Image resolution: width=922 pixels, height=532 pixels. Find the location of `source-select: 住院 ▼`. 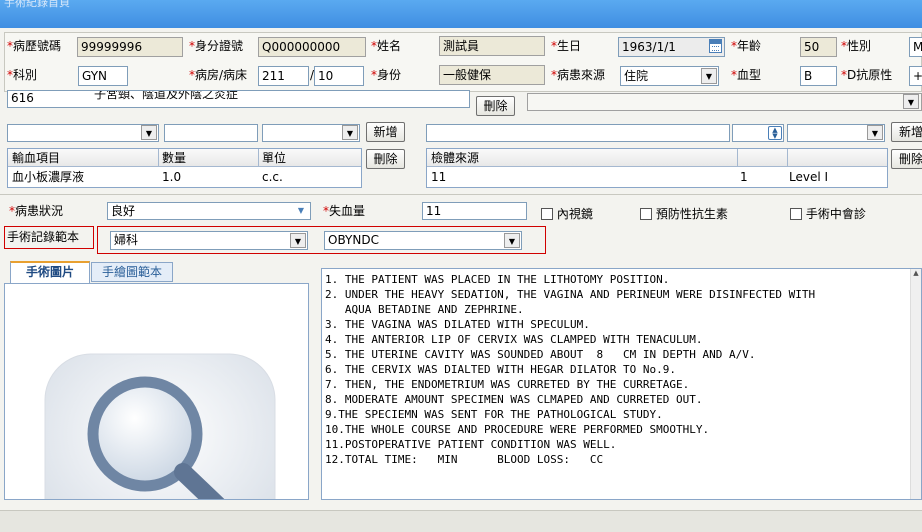

source-select: 住院 ▼ is located at coordinates (669, 76).